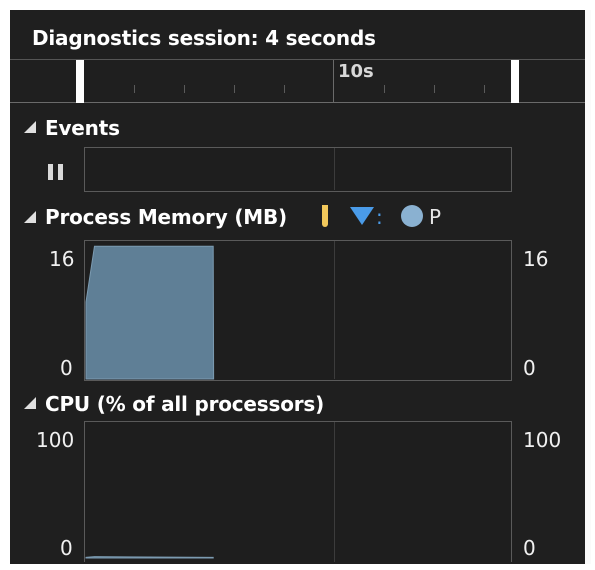  What do you see at coordinates (149, 557) in the screenshot?
I see `cpu-area-series` at bounding box center [149, 557].